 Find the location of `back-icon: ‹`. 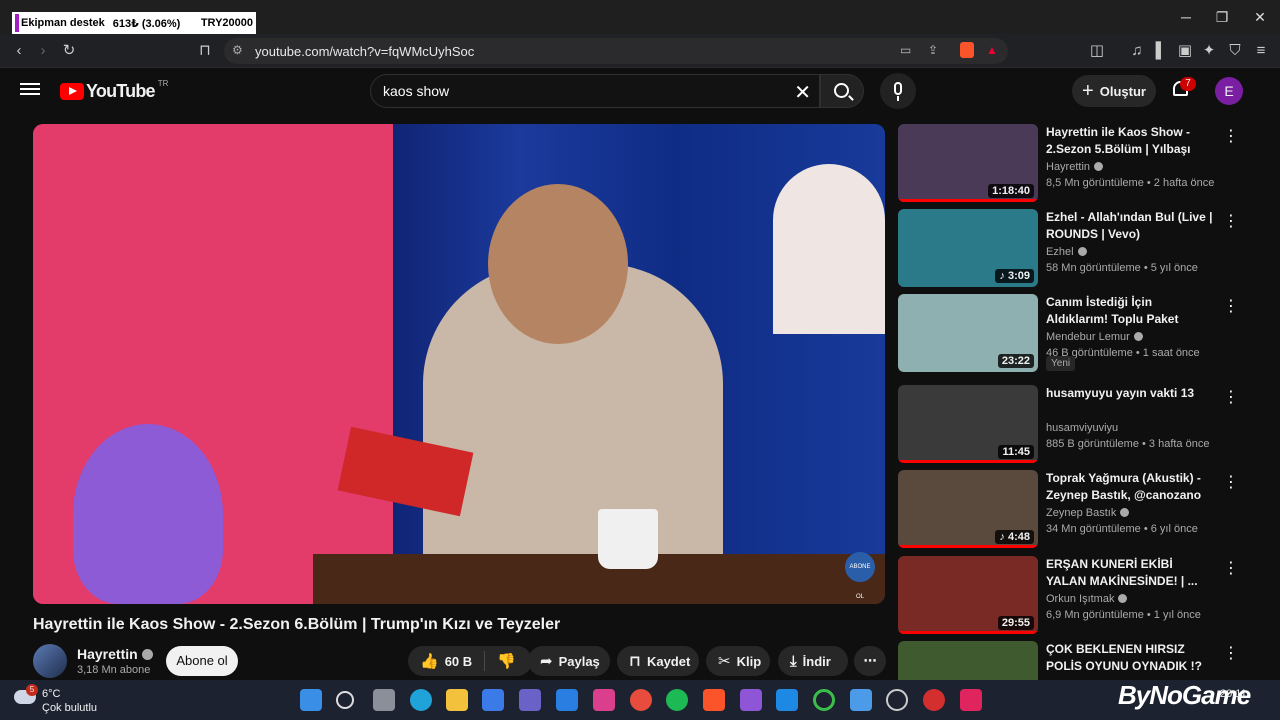

back-icon: ‹ is located at coordinates (19, 51).